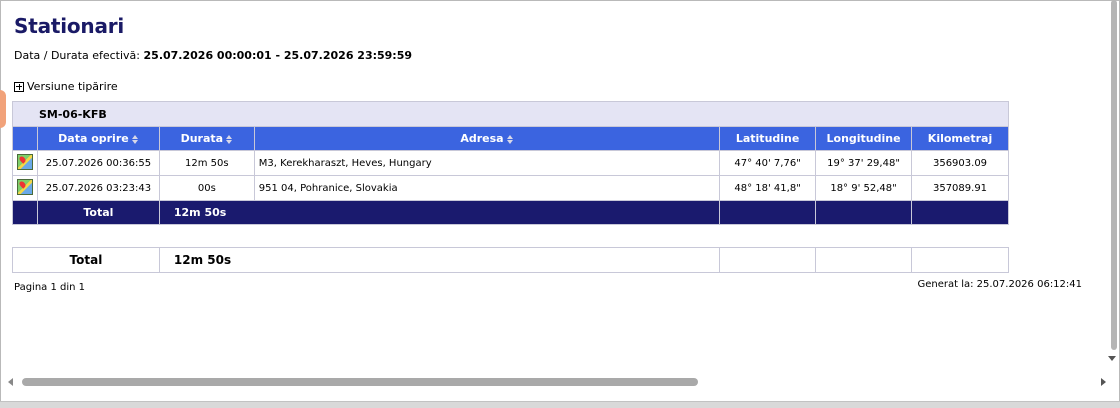 Image resolution: width=1120 pixels, height=408 pixels. I want to click on latitude-cell: 47° 40' 7,76", so click(768, 163).